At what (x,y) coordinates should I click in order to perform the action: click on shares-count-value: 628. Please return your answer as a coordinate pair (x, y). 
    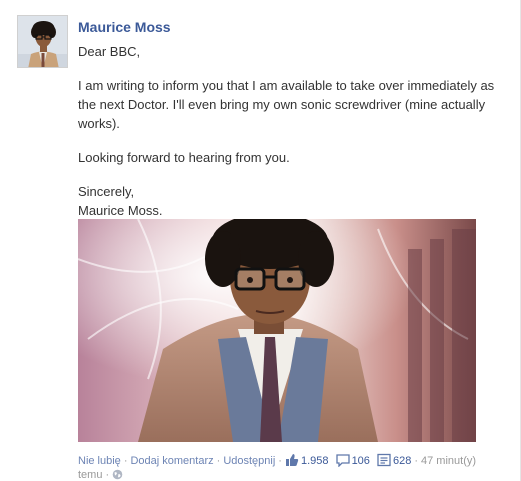
    Looking at the image, I should click on (402, 461).